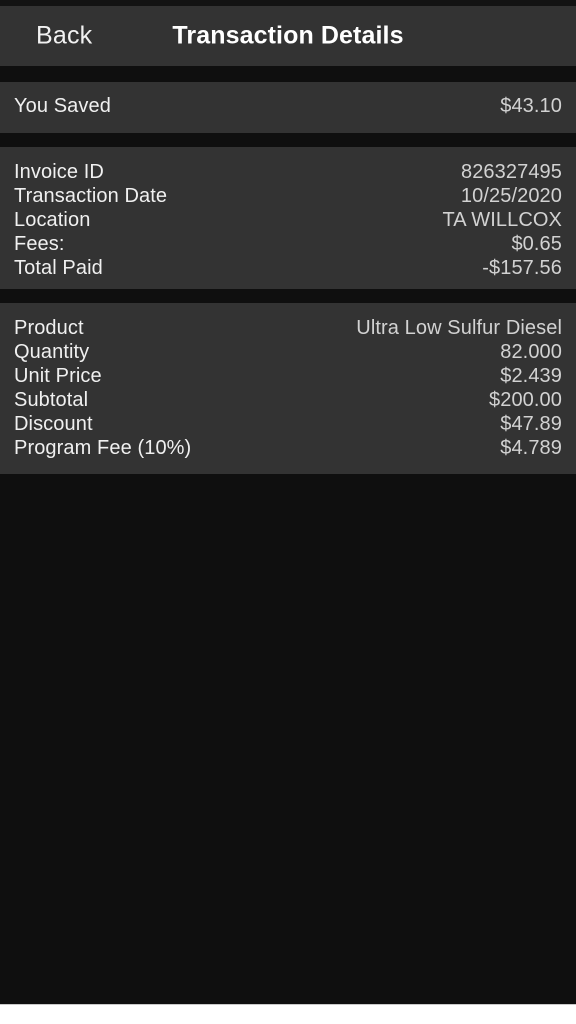 This screenshot has height=1024, width=576. Describe the element at coordinates (49, 328) in the screenshot. I see `detail-row-label: Product` at that location.